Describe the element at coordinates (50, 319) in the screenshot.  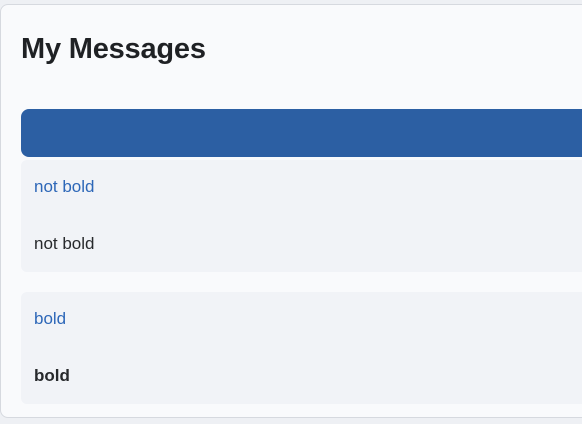
I see `message-title-link: bold` at that location.